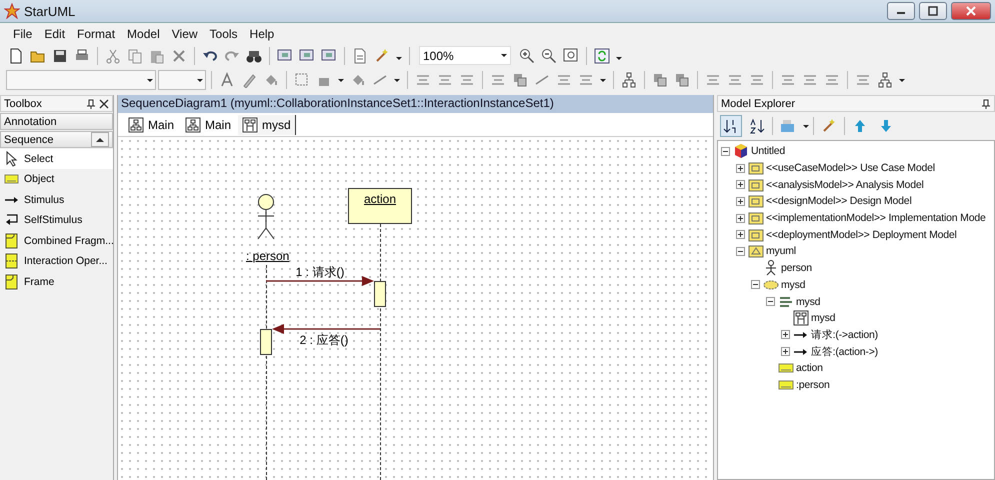 This screenshot has height=480, width=995. Describe the element at coordinates (104, 103) in the screenshot. I see `close-icon` at that location.